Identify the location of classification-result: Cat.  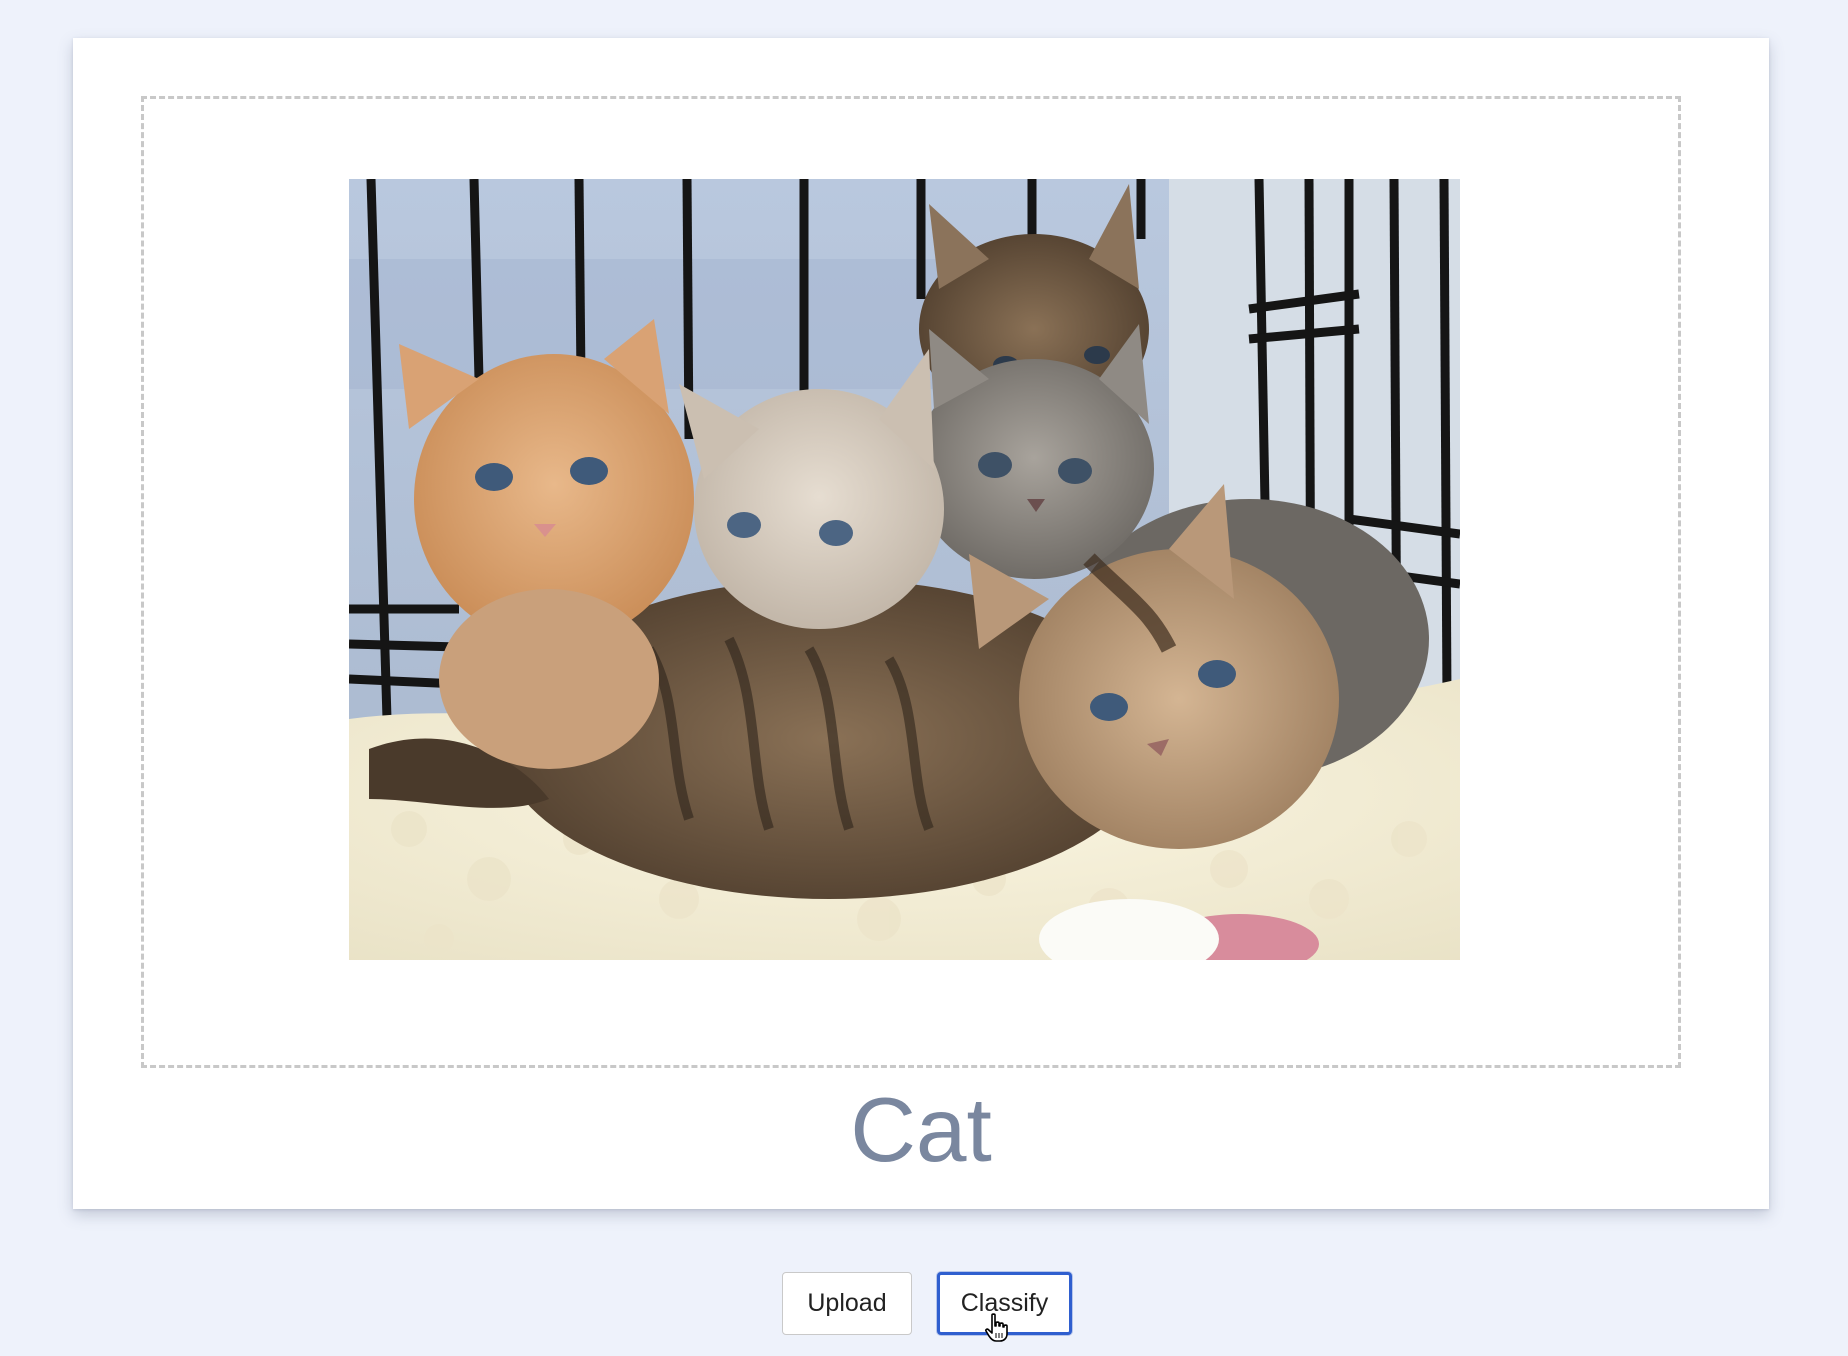
(921, 1130).